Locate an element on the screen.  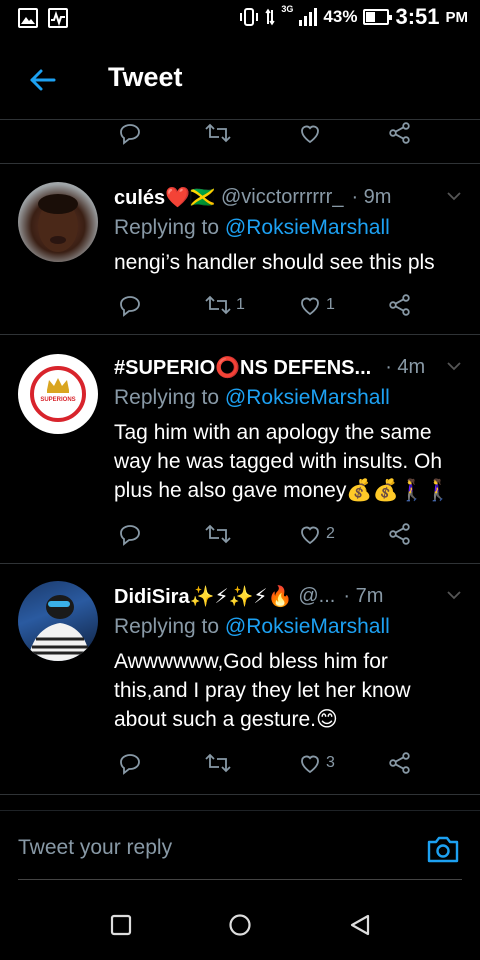
camera-icon is located at coordinates (443, 849).